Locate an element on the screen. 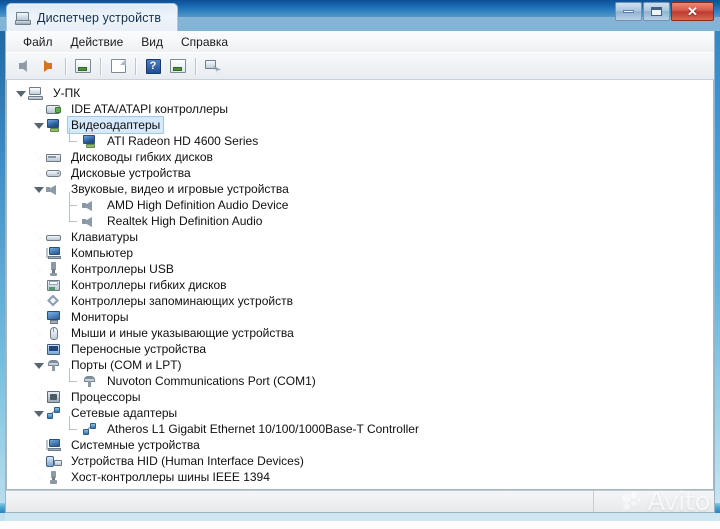 The height and width of the screenshot is (529, 720). monitor-icon is located at coordinates (54, 317).